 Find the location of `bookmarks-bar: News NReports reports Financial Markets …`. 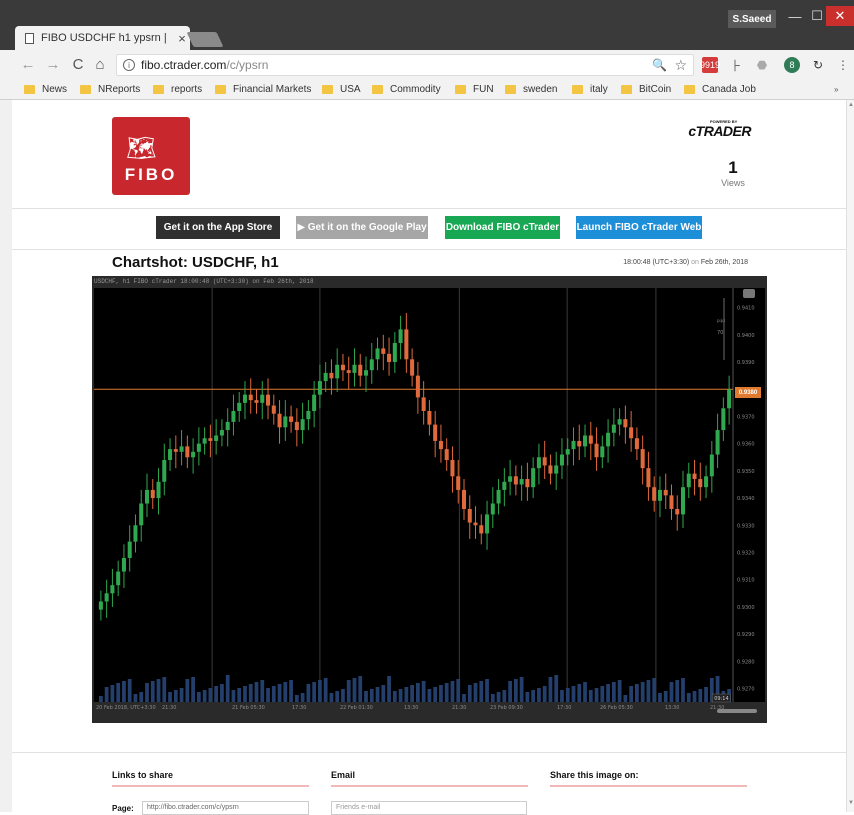

bookmarks-bar: News NReports reports Financial Markets … is located at coordinates (427, 90).